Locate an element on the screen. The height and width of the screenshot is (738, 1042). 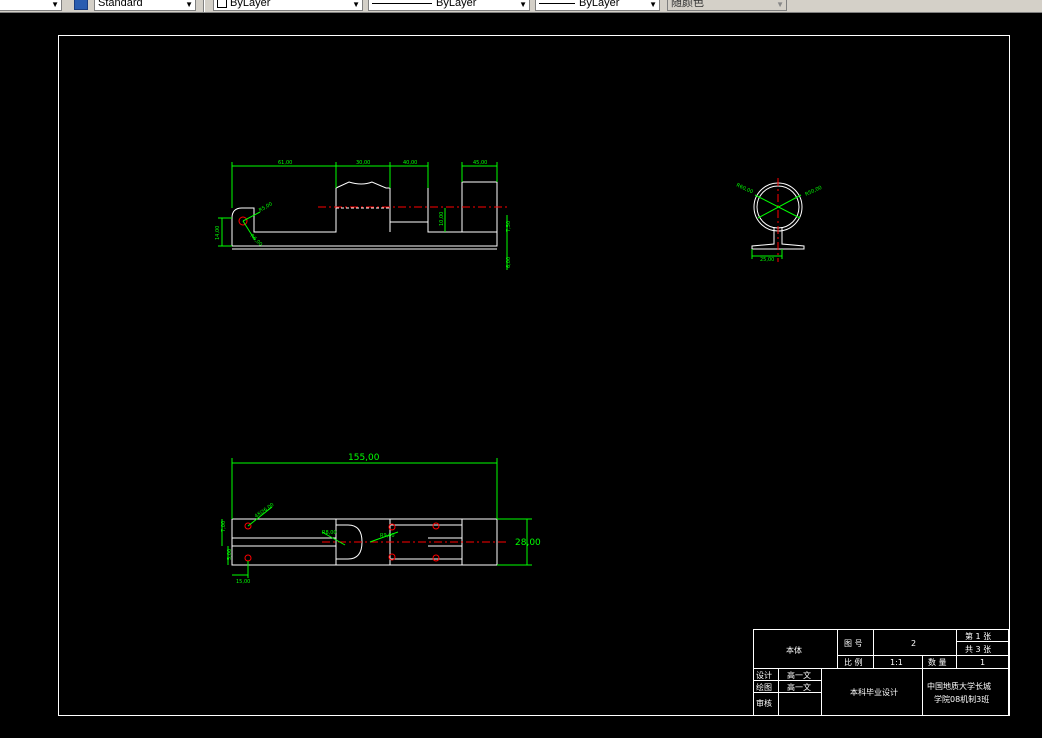
dim-label: 7,00 is located at coordinates (224, 526).